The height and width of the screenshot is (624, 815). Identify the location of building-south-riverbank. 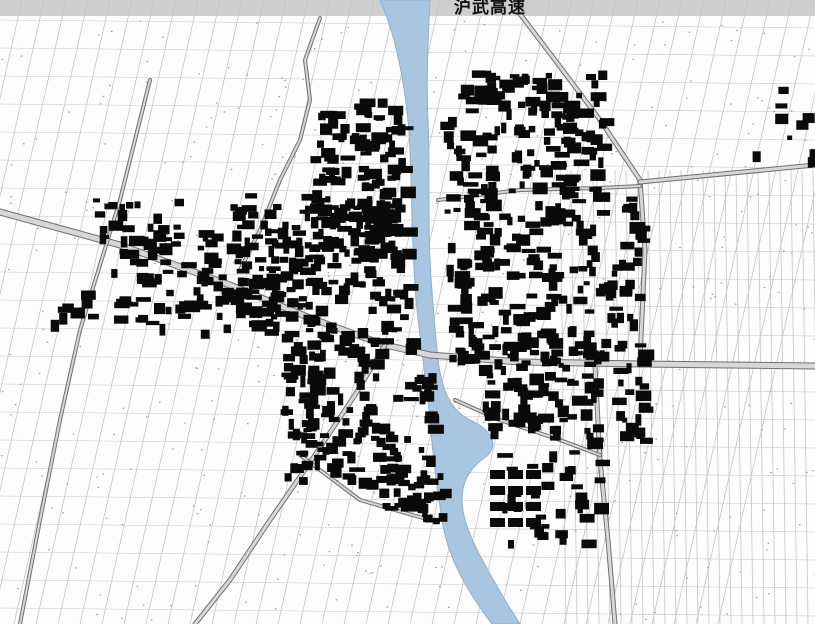
(391, 480).